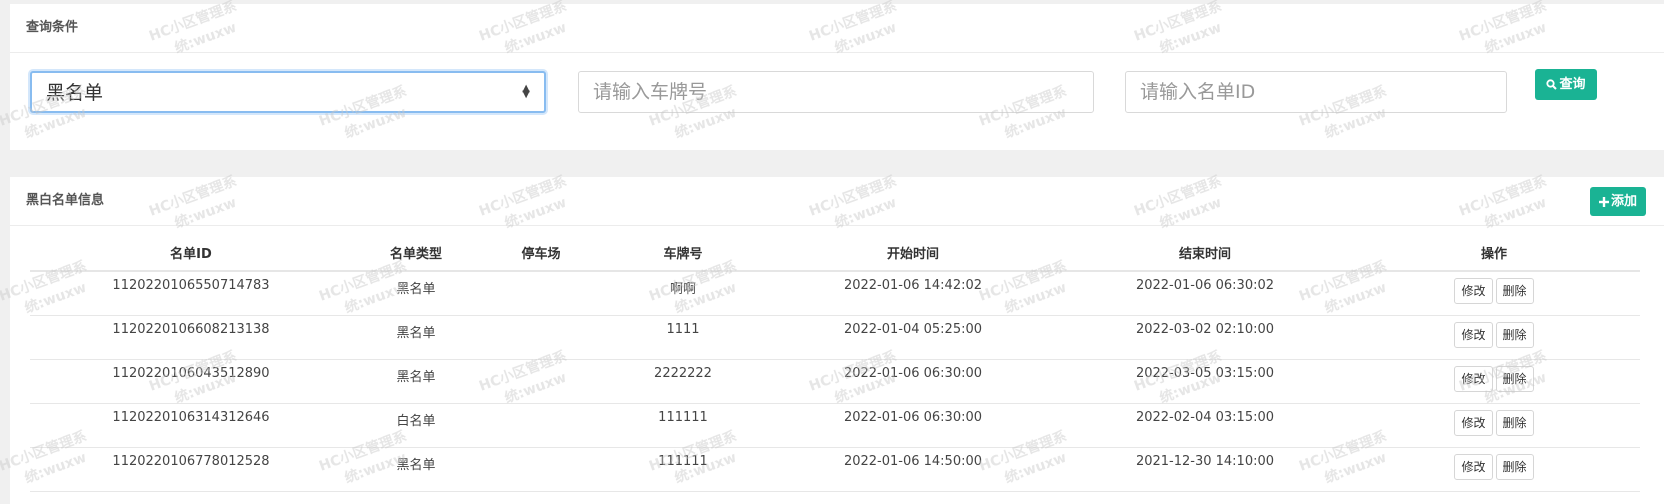 This screenshot has width=1664, height=504. Describe the element at coordinates (75, 93) in the screenshot. I see `list-type-select-value: 黑名单` at that location.